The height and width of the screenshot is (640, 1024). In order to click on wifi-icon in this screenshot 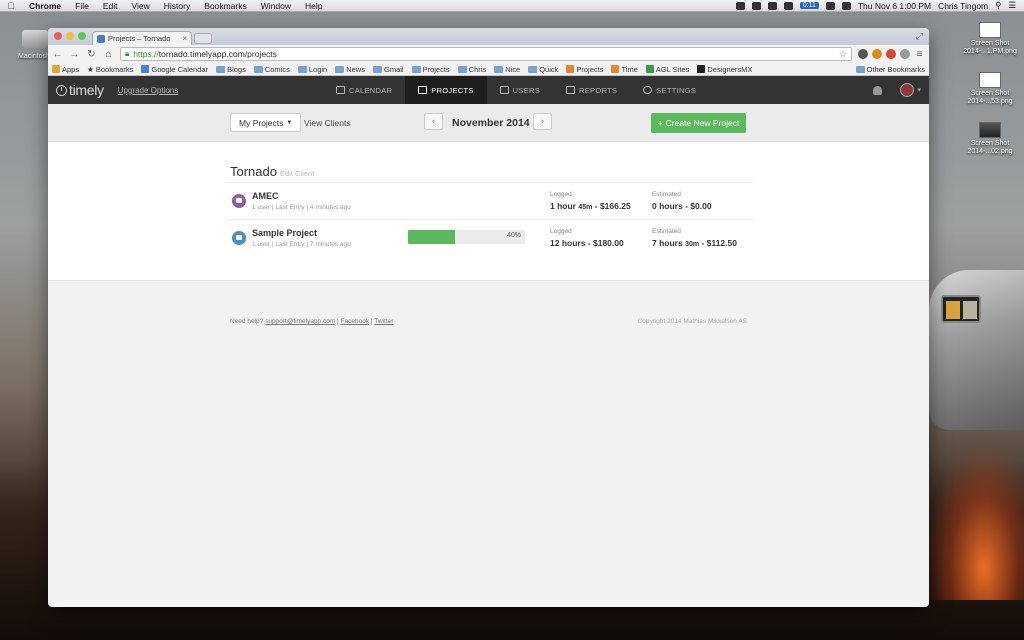, I will do `click(830, 5)`.